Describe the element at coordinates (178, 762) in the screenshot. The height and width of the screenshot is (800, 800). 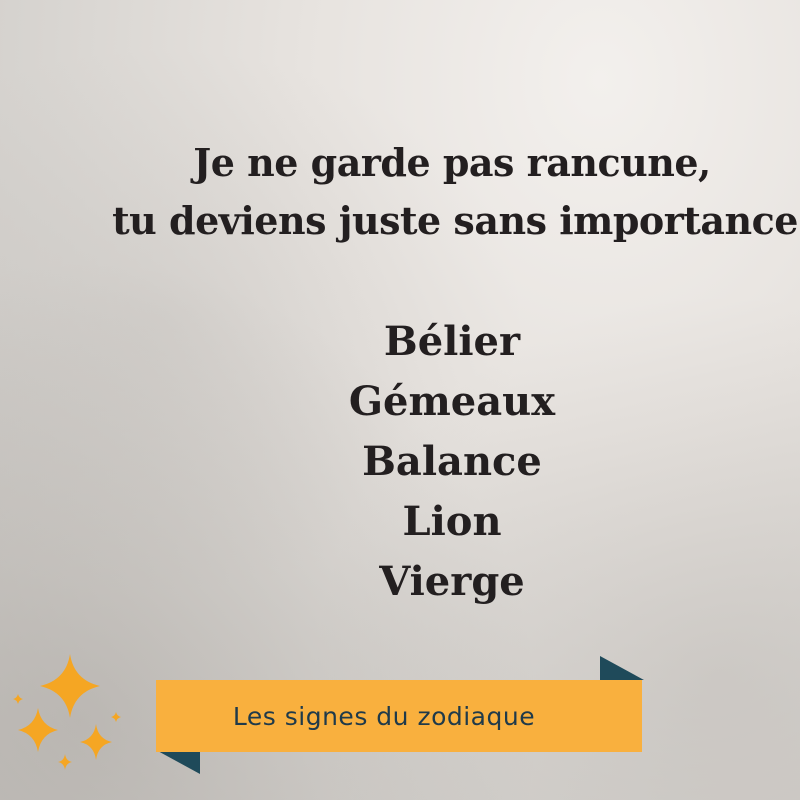
I see `ribbon-fold-bottom-left` at that location.